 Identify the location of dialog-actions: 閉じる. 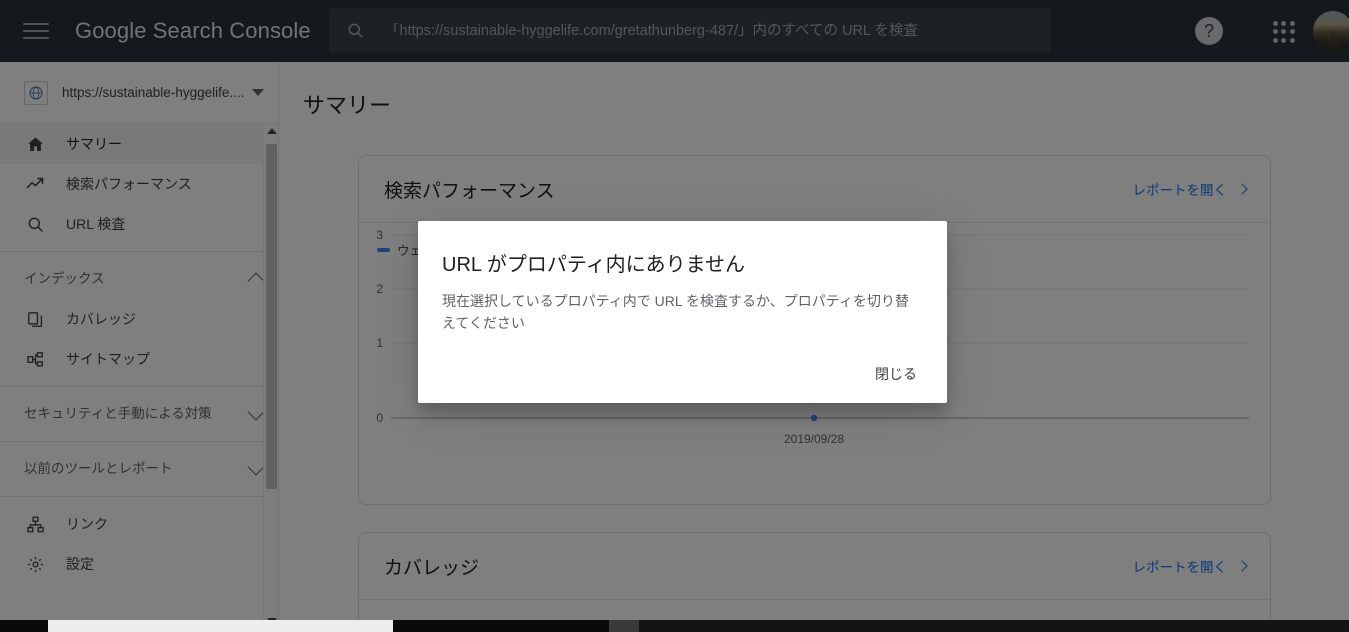
(896, 374).